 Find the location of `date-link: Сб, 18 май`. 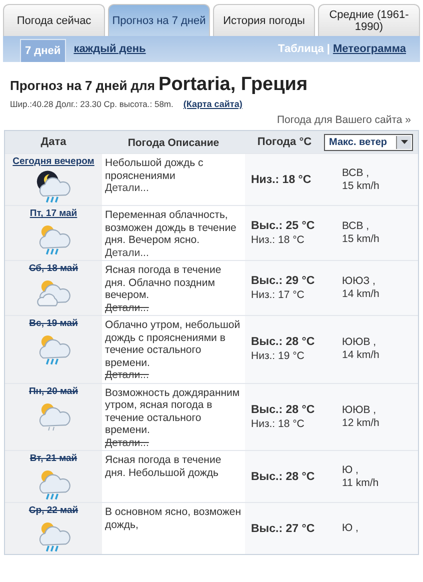

date-link: Сб, 18 май is located at coordinates (53, 268).